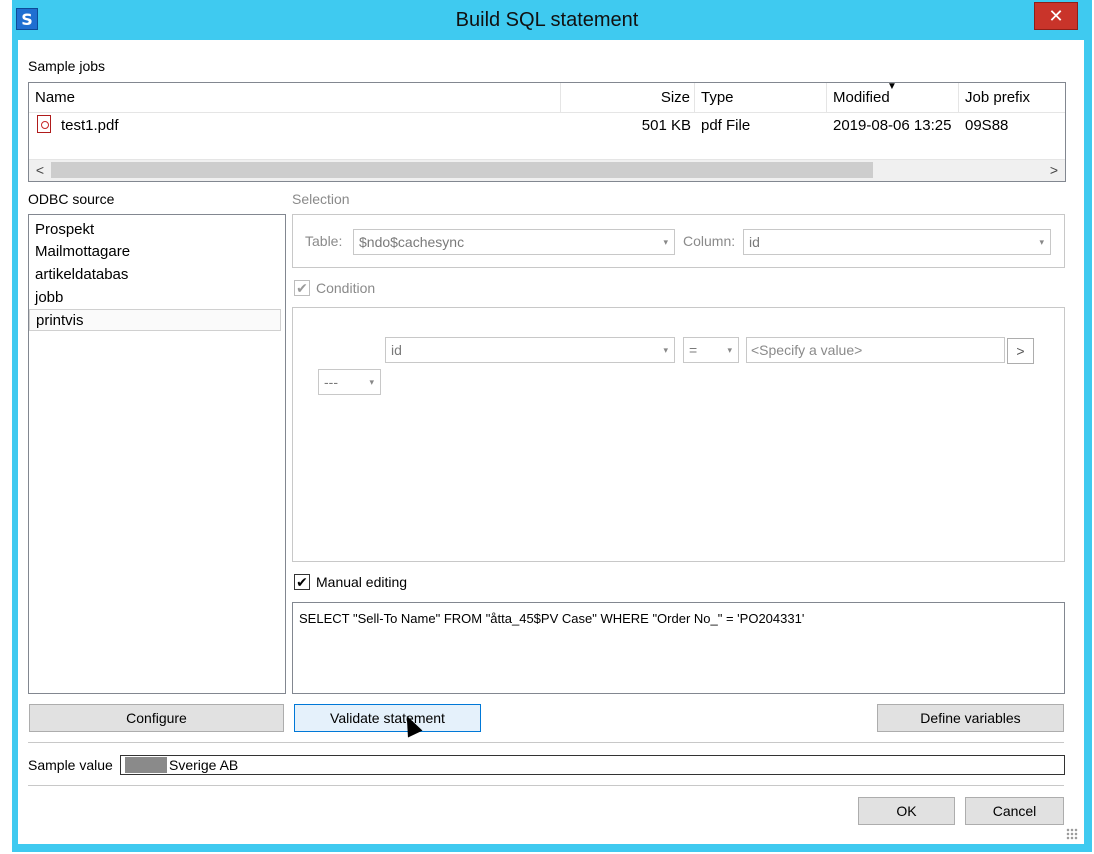 Image resolution: width=1094 pixels, height=854 pixels. I want to click on condition-connector-dropdown: --- ▾, so click(349, 382).